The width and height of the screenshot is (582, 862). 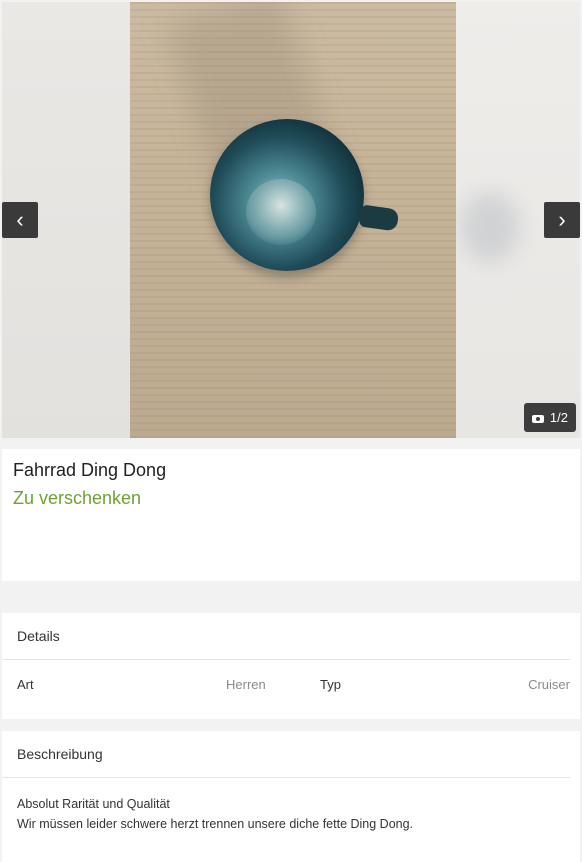 I want to click on detail-value-typ: Cruiser, so click(x=549, y=684).